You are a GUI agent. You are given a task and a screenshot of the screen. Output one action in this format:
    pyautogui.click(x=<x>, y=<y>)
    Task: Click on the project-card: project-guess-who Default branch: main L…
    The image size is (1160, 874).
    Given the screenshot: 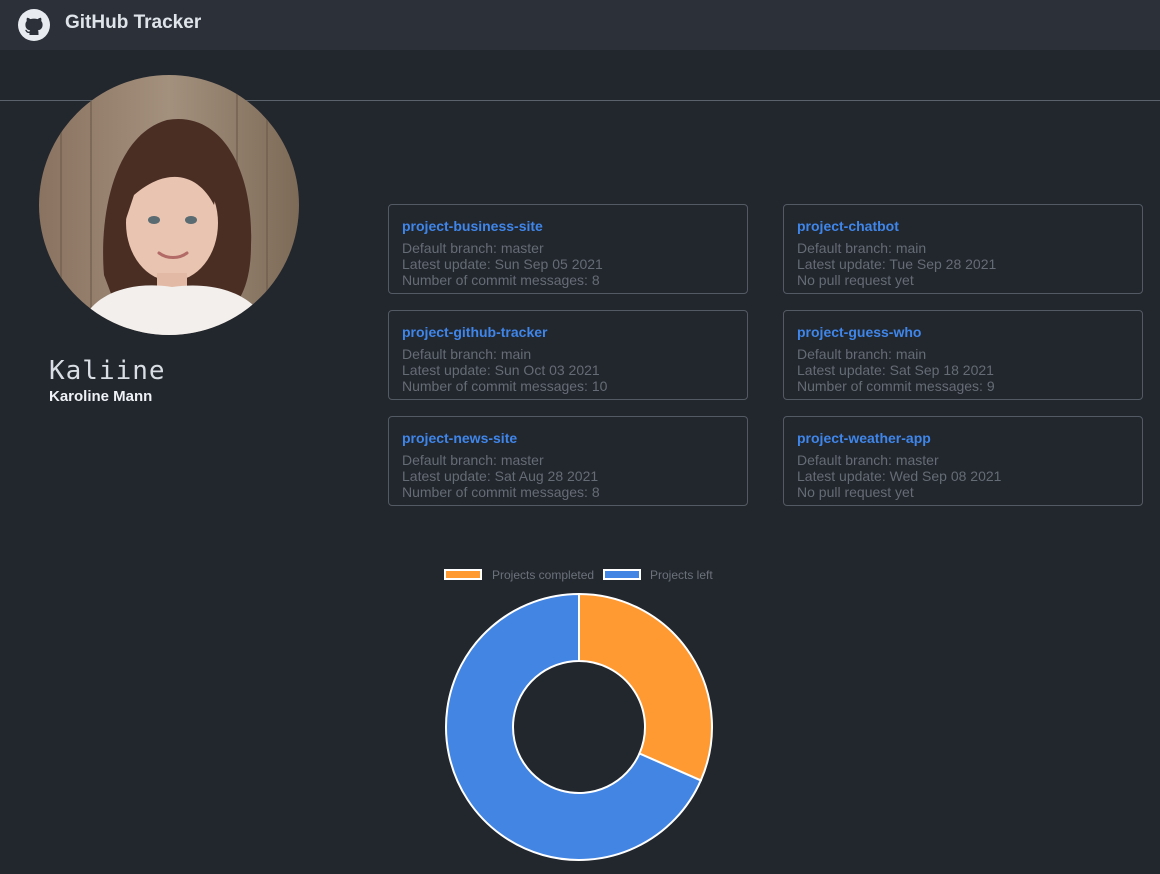 What is the action you would take?
    pyautogui.click(x=963, y=355)
    